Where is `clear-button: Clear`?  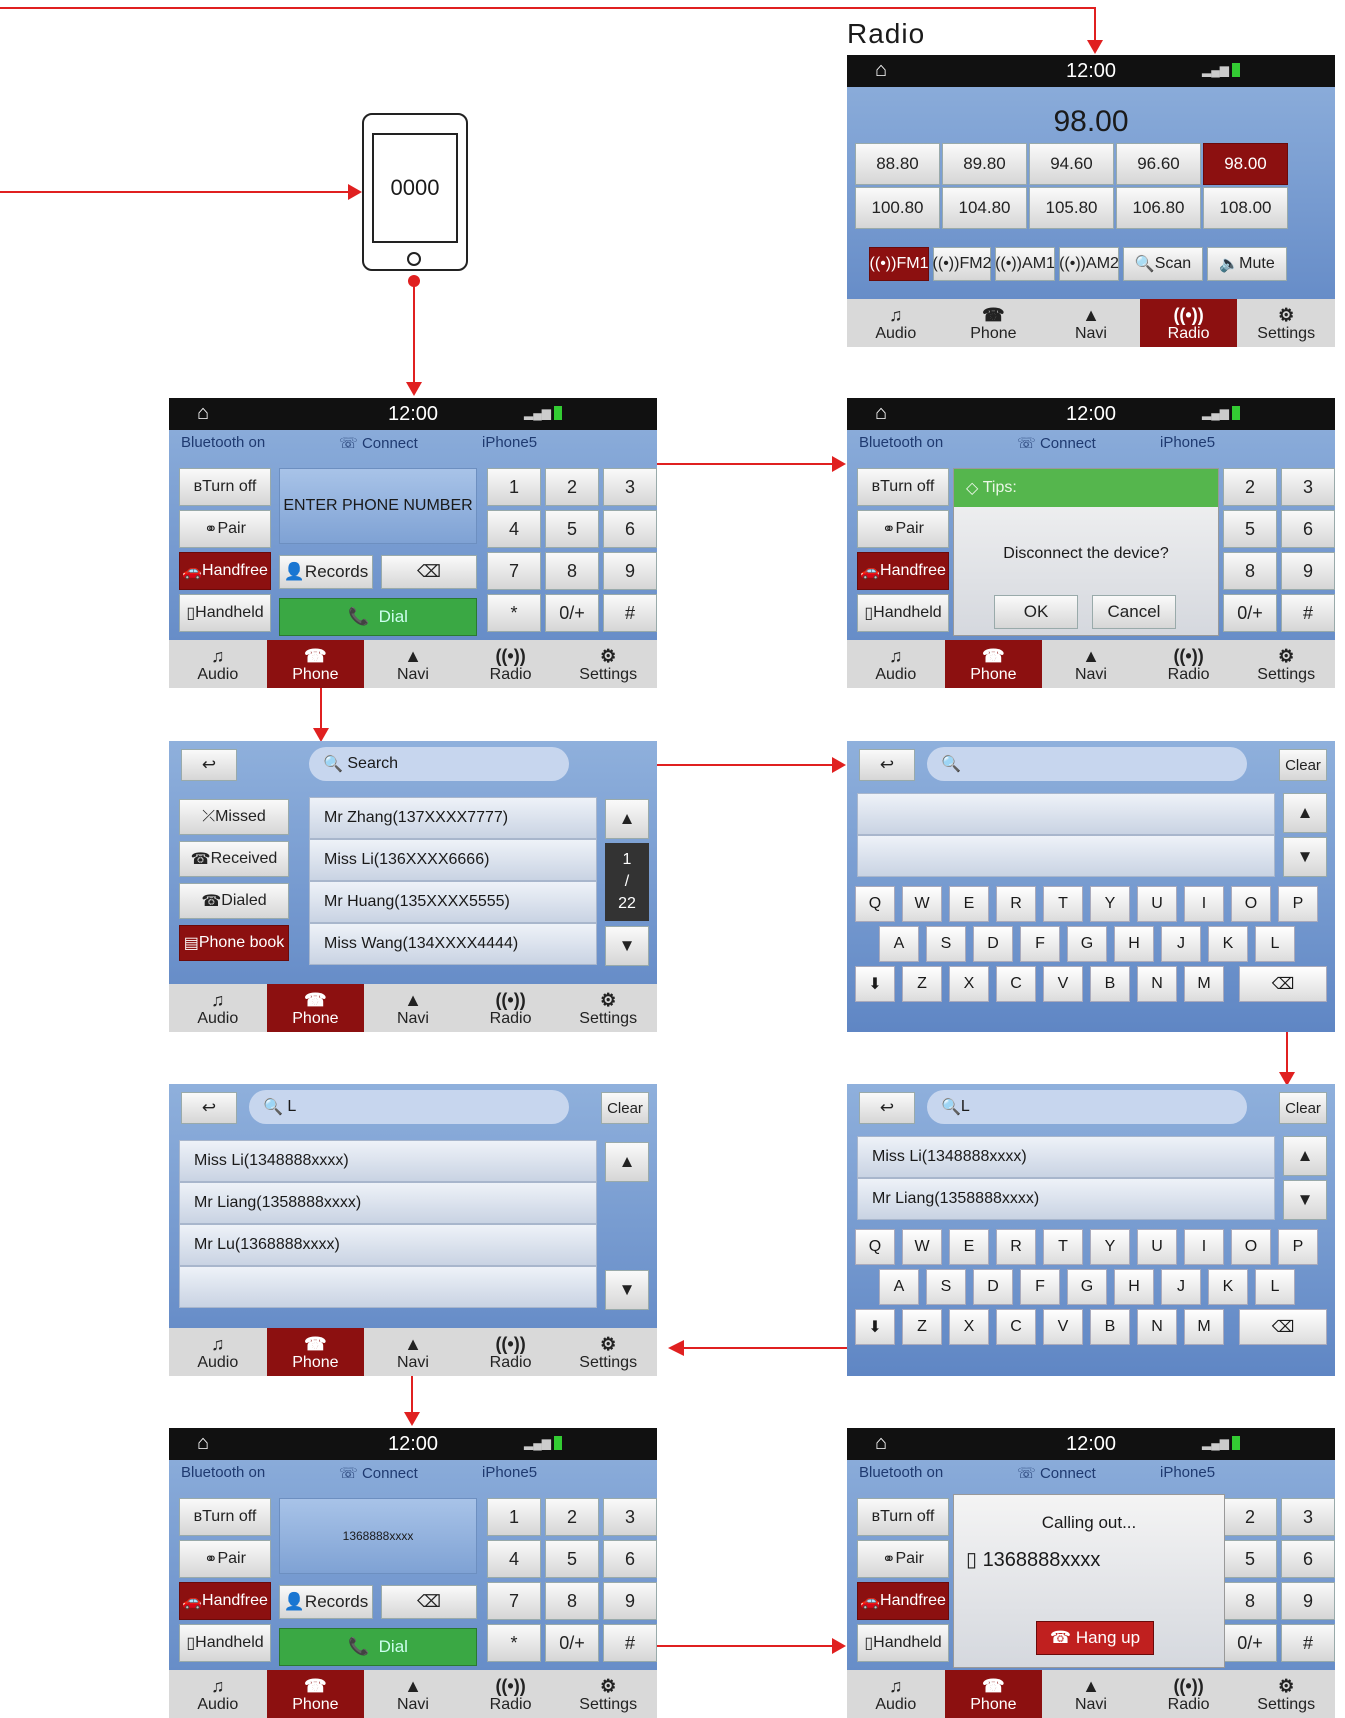
clear-button: Clear is located at coordinates (625, 1108).